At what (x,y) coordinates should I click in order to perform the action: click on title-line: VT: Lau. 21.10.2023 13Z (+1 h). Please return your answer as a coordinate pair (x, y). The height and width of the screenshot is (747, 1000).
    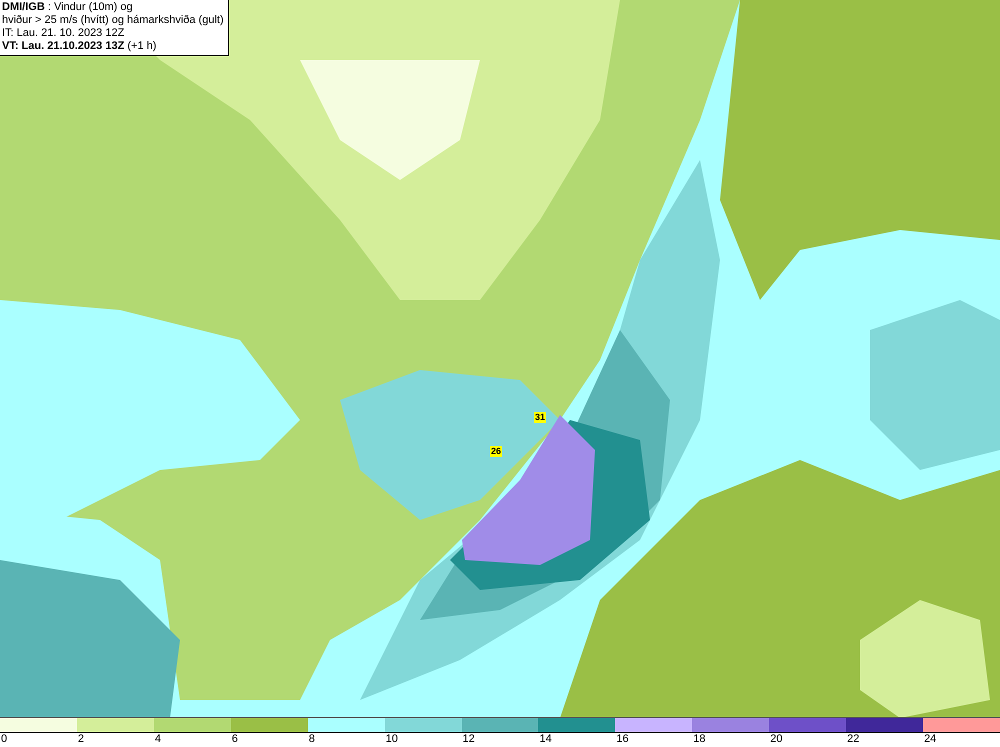
    Looking at the image, I should click on (80, 46).